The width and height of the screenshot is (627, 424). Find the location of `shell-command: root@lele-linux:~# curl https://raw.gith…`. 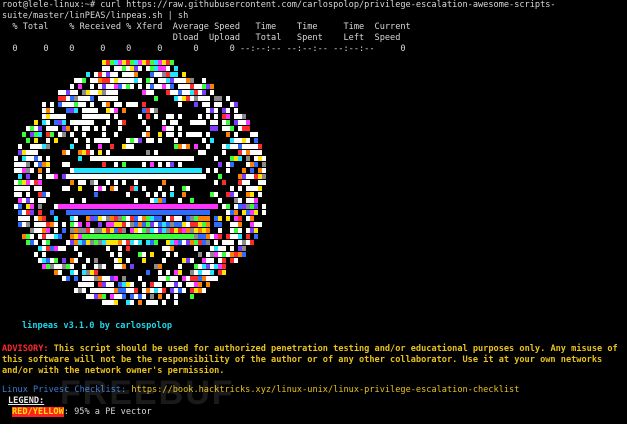

shell-command: root@lele-linux:~# curl https://raw.gith… is located at coordinates (279, 10).